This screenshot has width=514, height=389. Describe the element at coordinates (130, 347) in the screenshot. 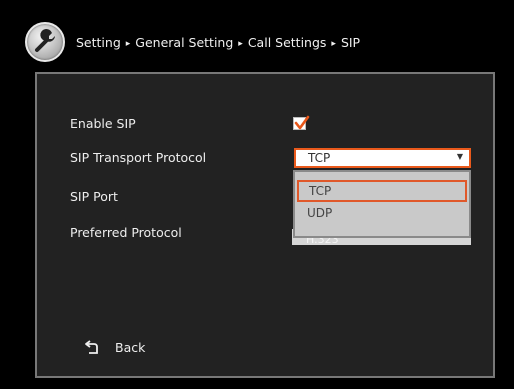

I see `back-label: Back` at that location.